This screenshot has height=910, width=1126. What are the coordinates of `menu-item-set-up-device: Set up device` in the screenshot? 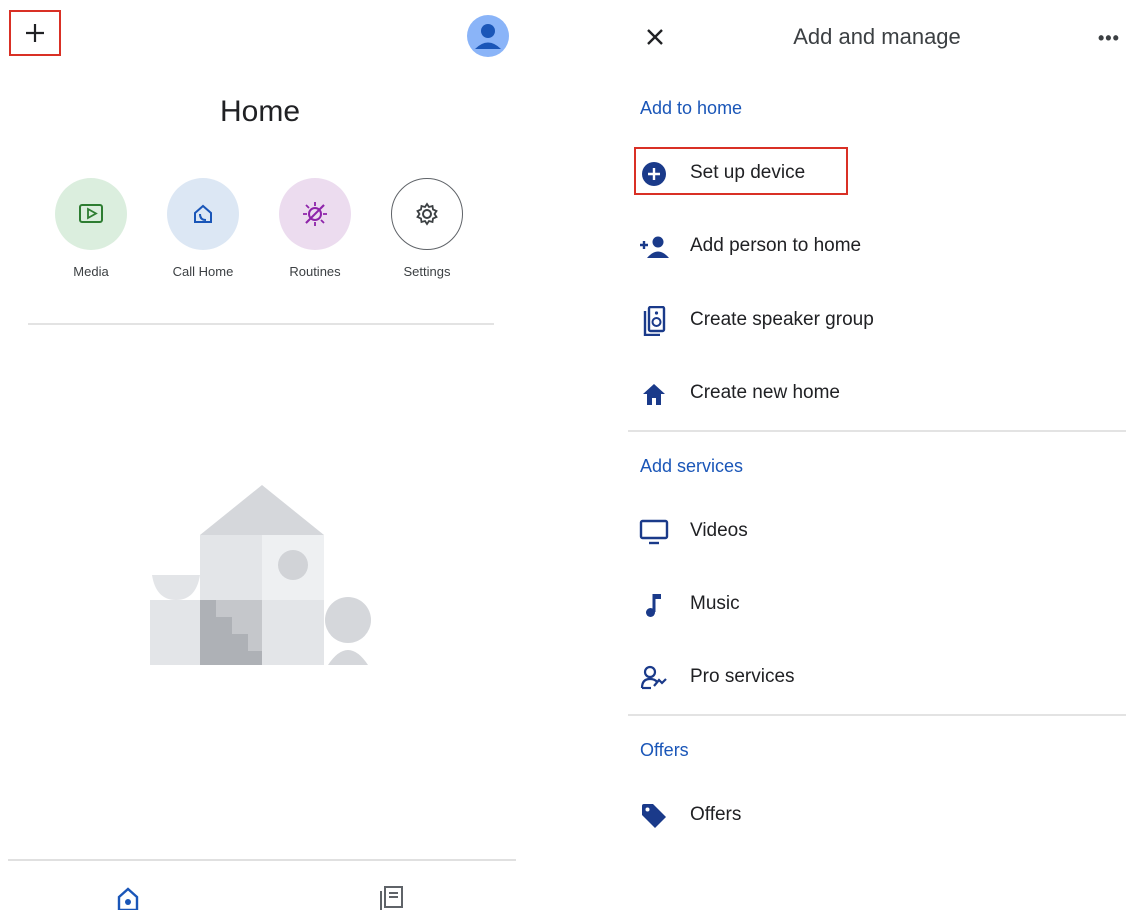 It's located at (877, 174).